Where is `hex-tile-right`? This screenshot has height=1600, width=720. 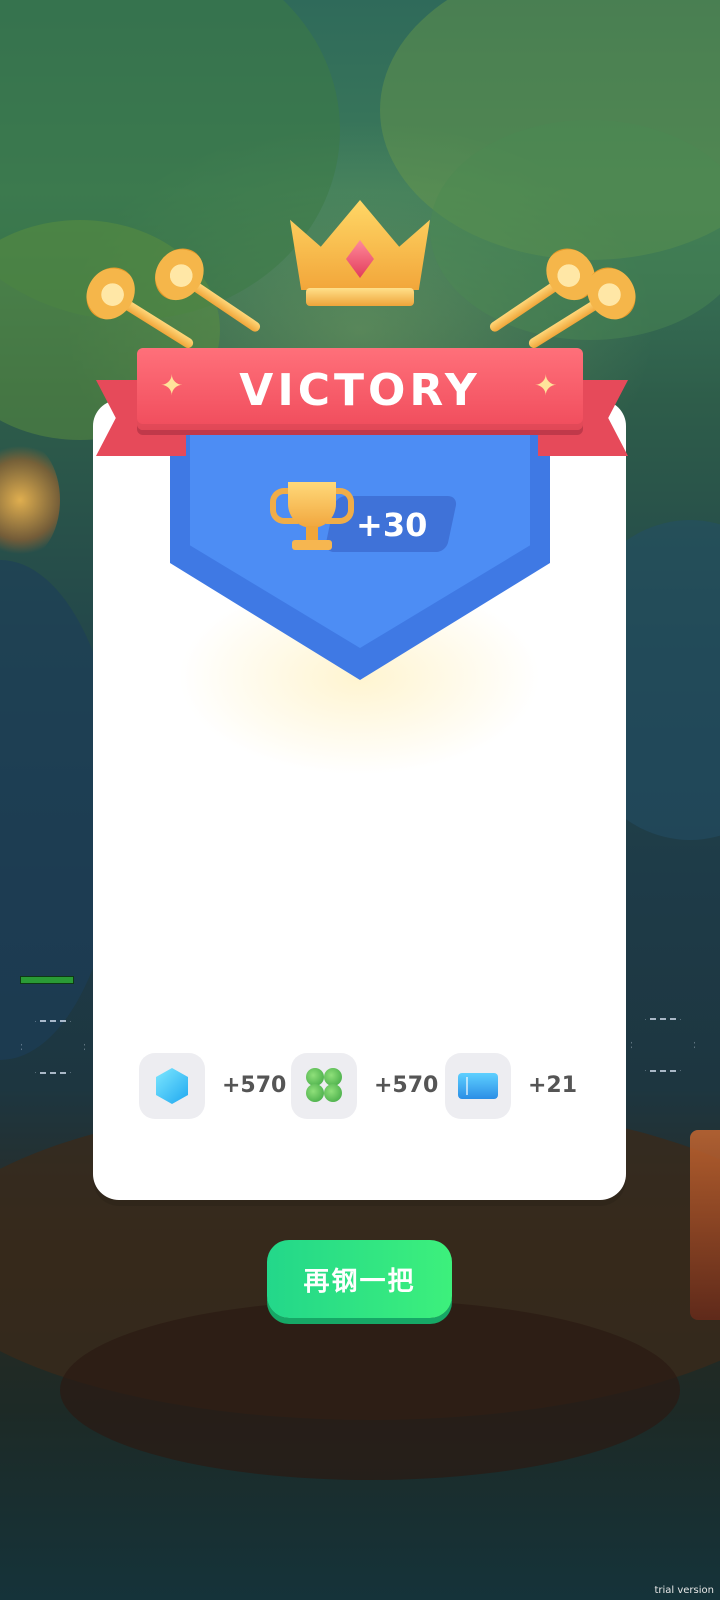
hex-tile-right is located at coordinates (663, 1045).